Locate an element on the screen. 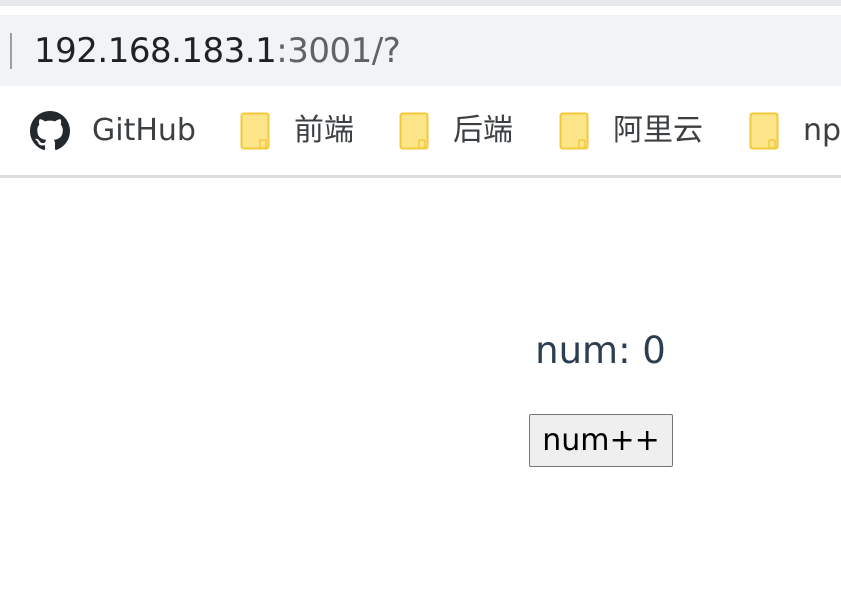  url-host: 192.168.183.1 is located at coordinates (155, 51).